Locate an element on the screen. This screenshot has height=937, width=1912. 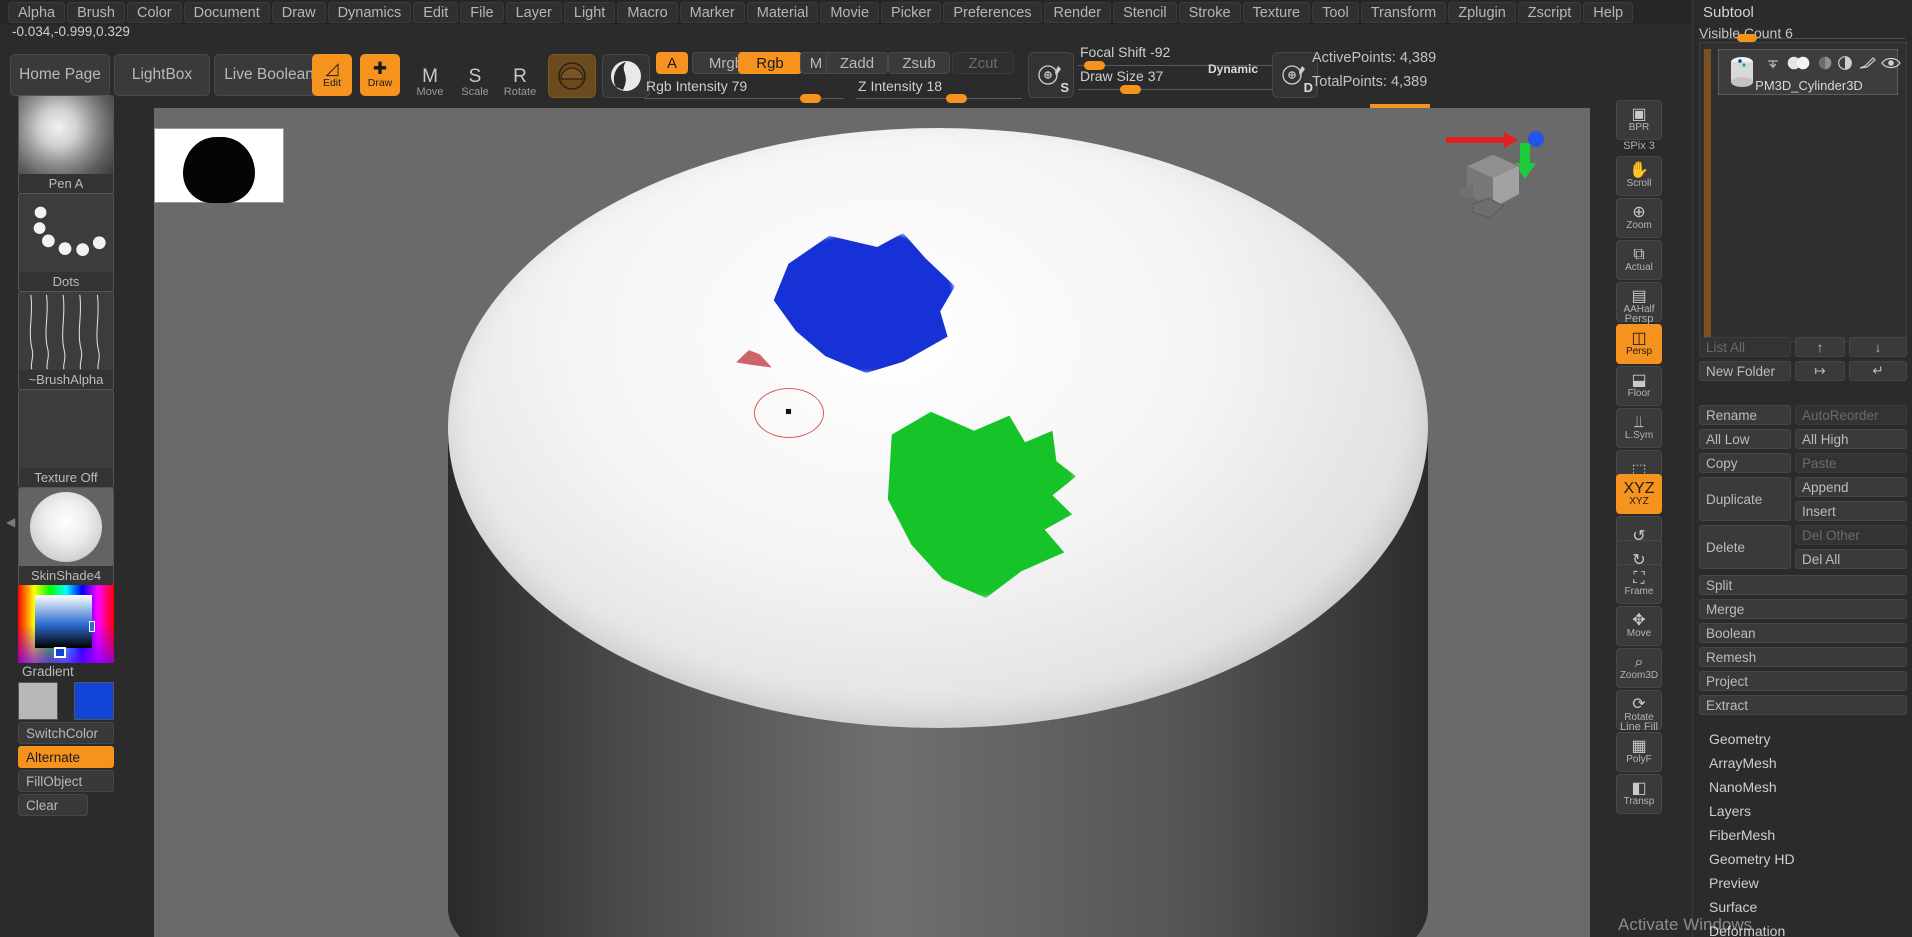
merge-button: Merge is located at coordinates (1803, 609).